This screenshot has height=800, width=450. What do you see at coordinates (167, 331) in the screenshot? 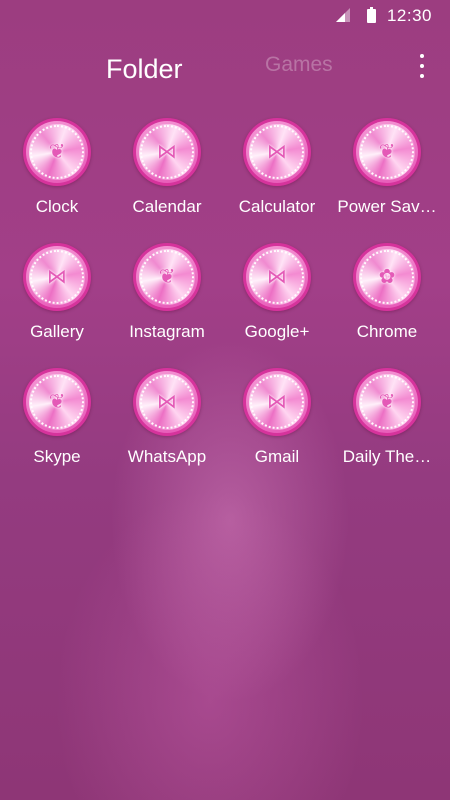
I see `app-label-instagram: Instagram` at bounding box center [167, 331].